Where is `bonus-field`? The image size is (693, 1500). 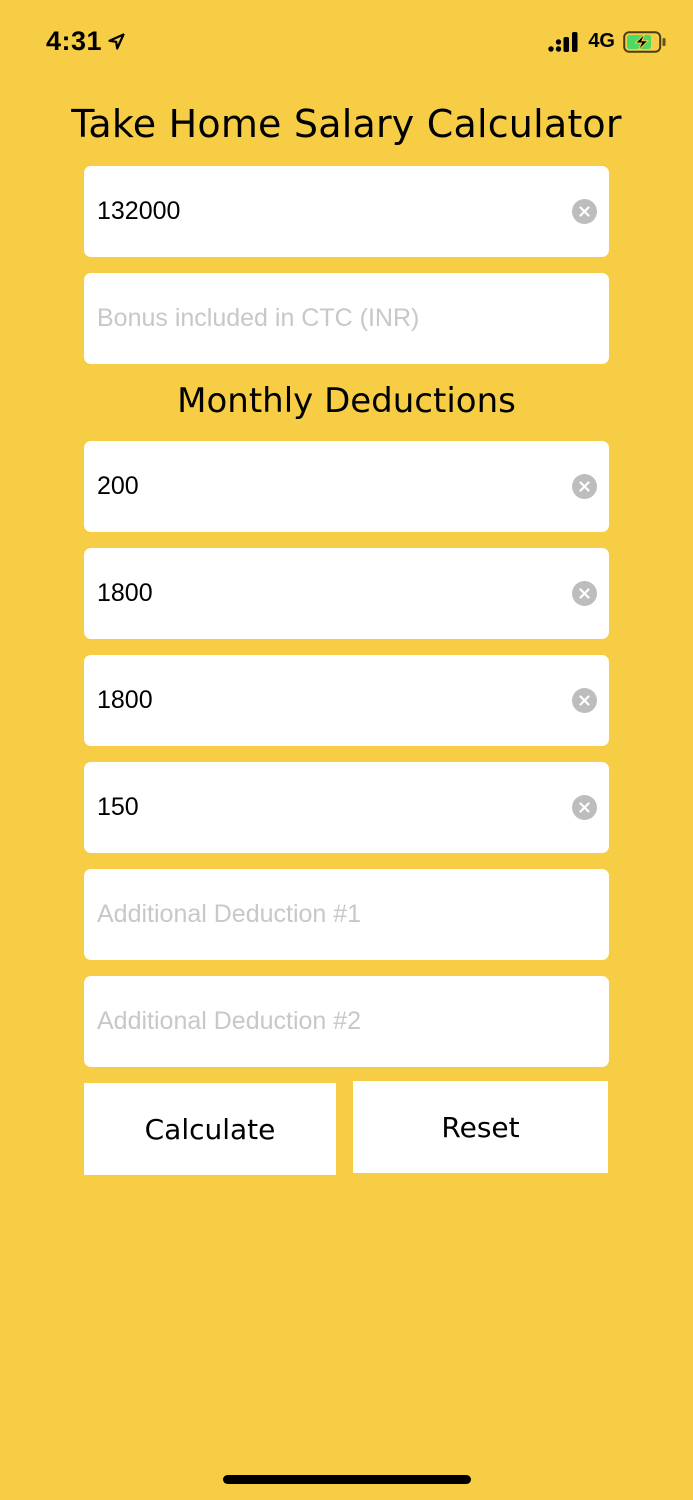
bonus-field is located at coordinates (346, 318).